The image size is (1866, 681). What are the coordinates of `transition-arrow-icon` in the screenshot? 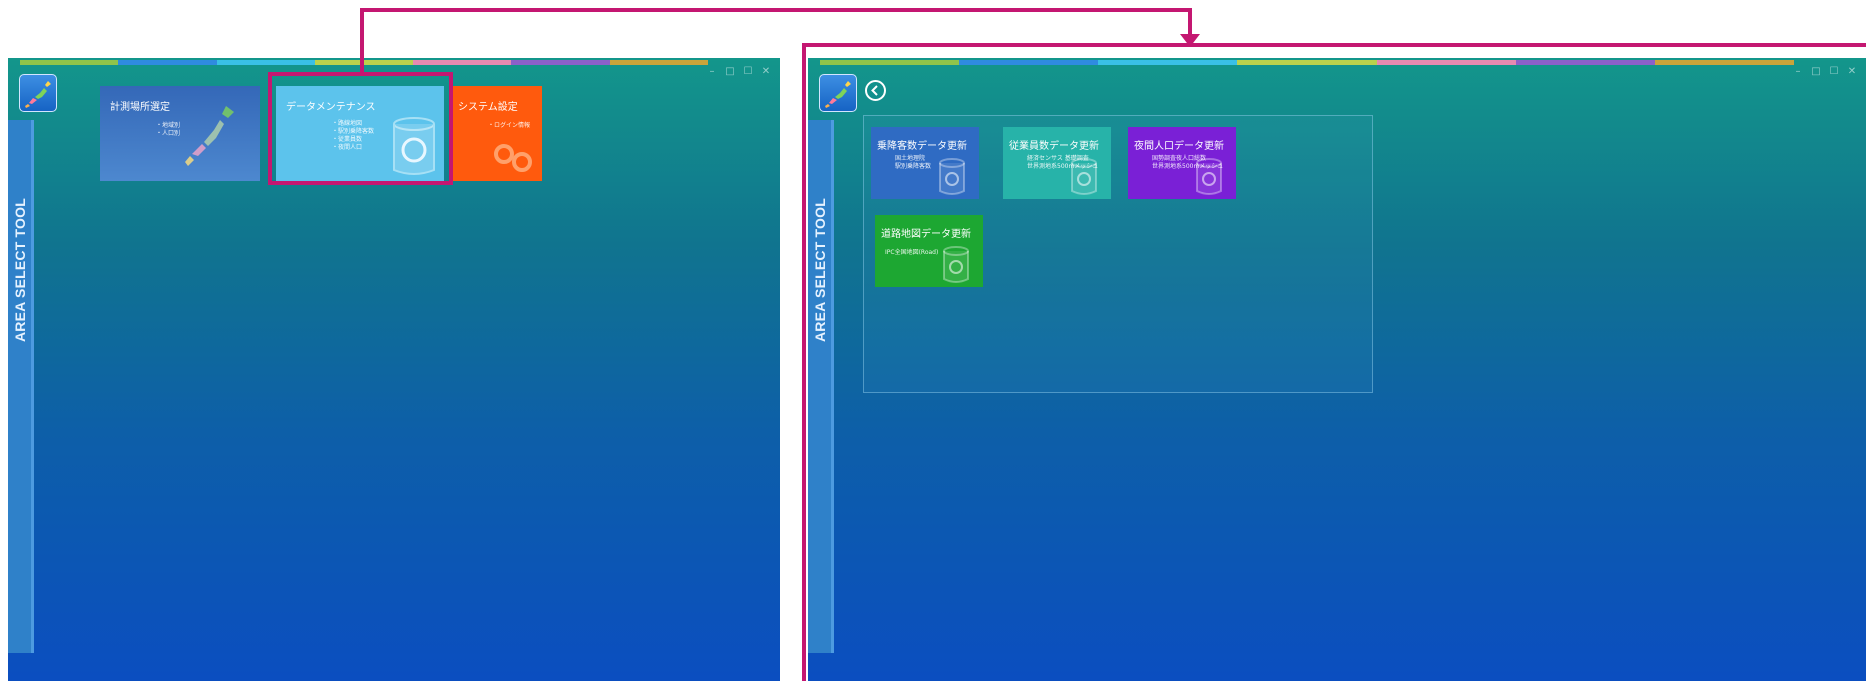 It's located at (780, 41).